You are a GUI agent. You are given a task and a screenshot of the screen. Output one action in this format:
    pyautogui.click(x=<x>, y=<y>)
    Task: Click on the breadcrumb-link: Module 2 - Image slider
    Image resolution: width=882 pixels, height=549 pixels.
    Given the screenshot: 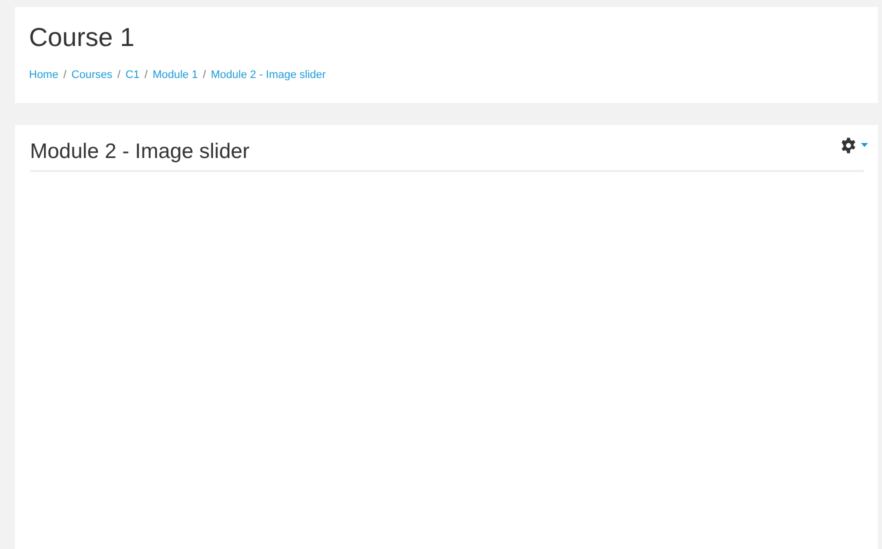 What is the action you would take?
    pyautogui.click(x=268, y=75)
    